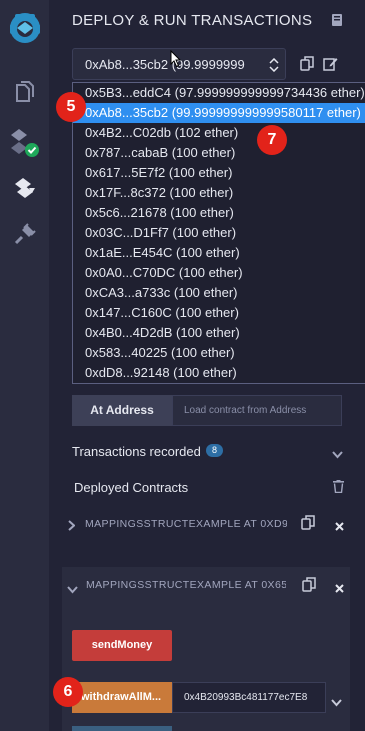  What do you see at coordinates (219, 313) in the screenshot?
I see `account-option: 0x147...C160C (100 ether)` at bounding box center [219, 313].